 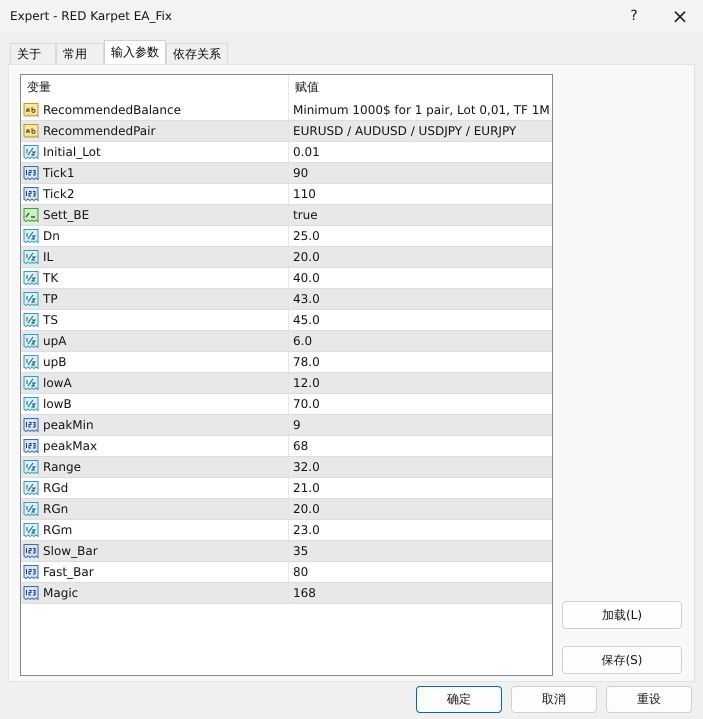 I want to click on parameter-value: 110, so click(x=304, y=194).